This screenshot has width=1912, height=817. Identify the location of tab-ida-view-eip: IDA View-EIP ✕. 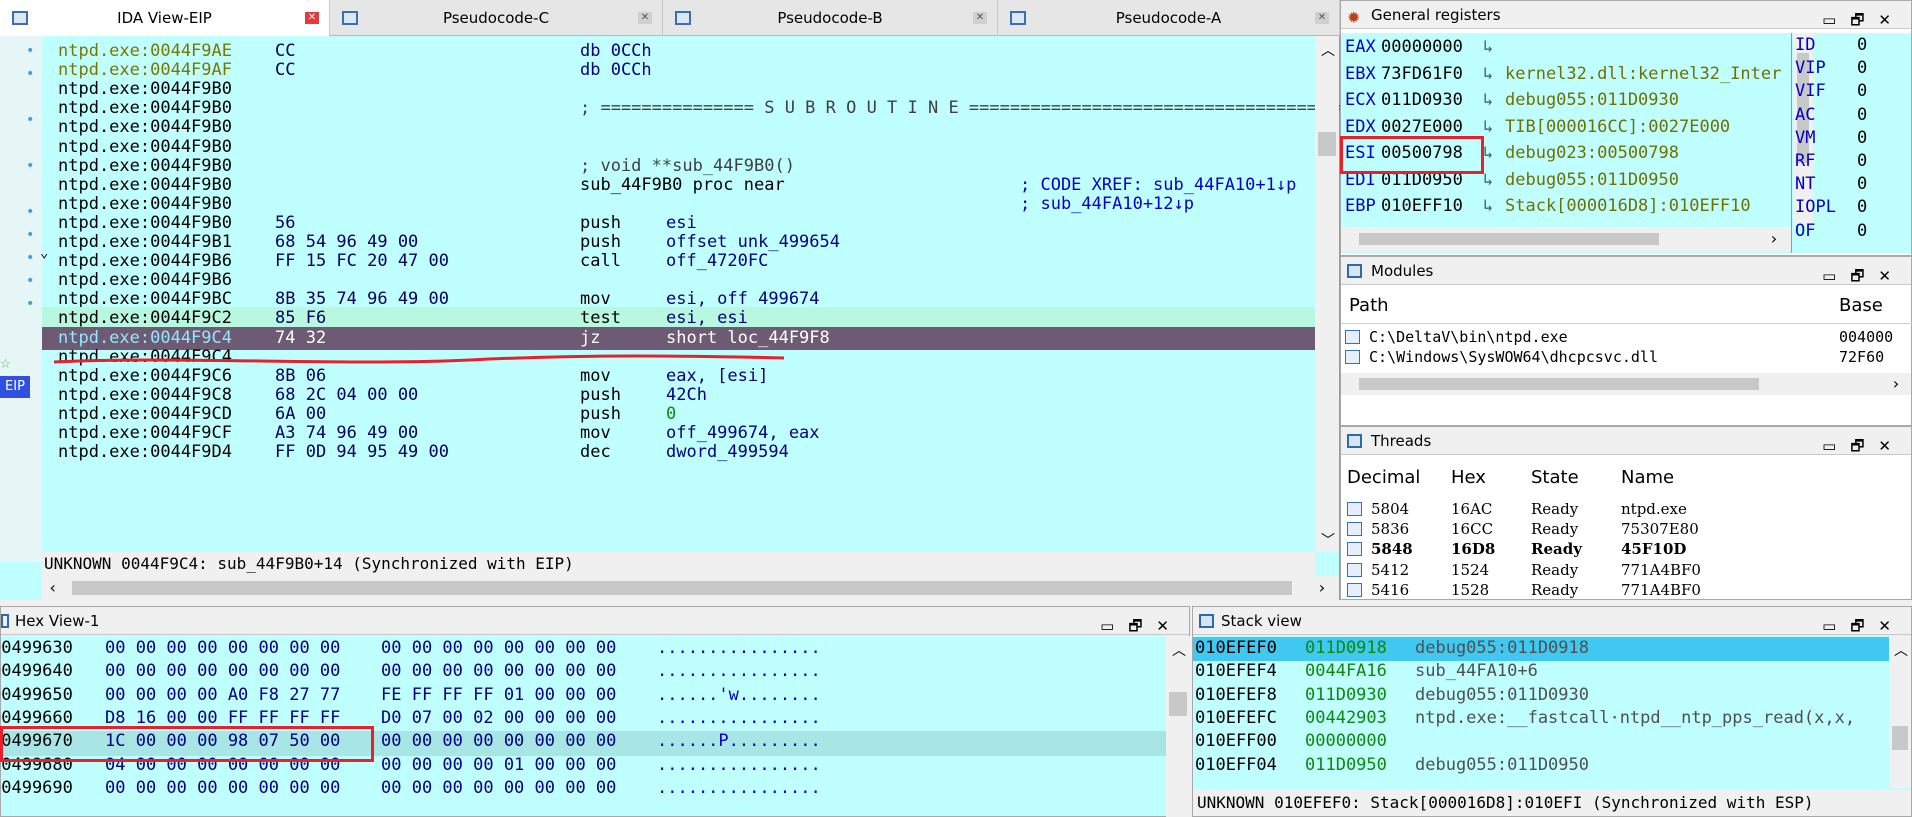
(165, 18).